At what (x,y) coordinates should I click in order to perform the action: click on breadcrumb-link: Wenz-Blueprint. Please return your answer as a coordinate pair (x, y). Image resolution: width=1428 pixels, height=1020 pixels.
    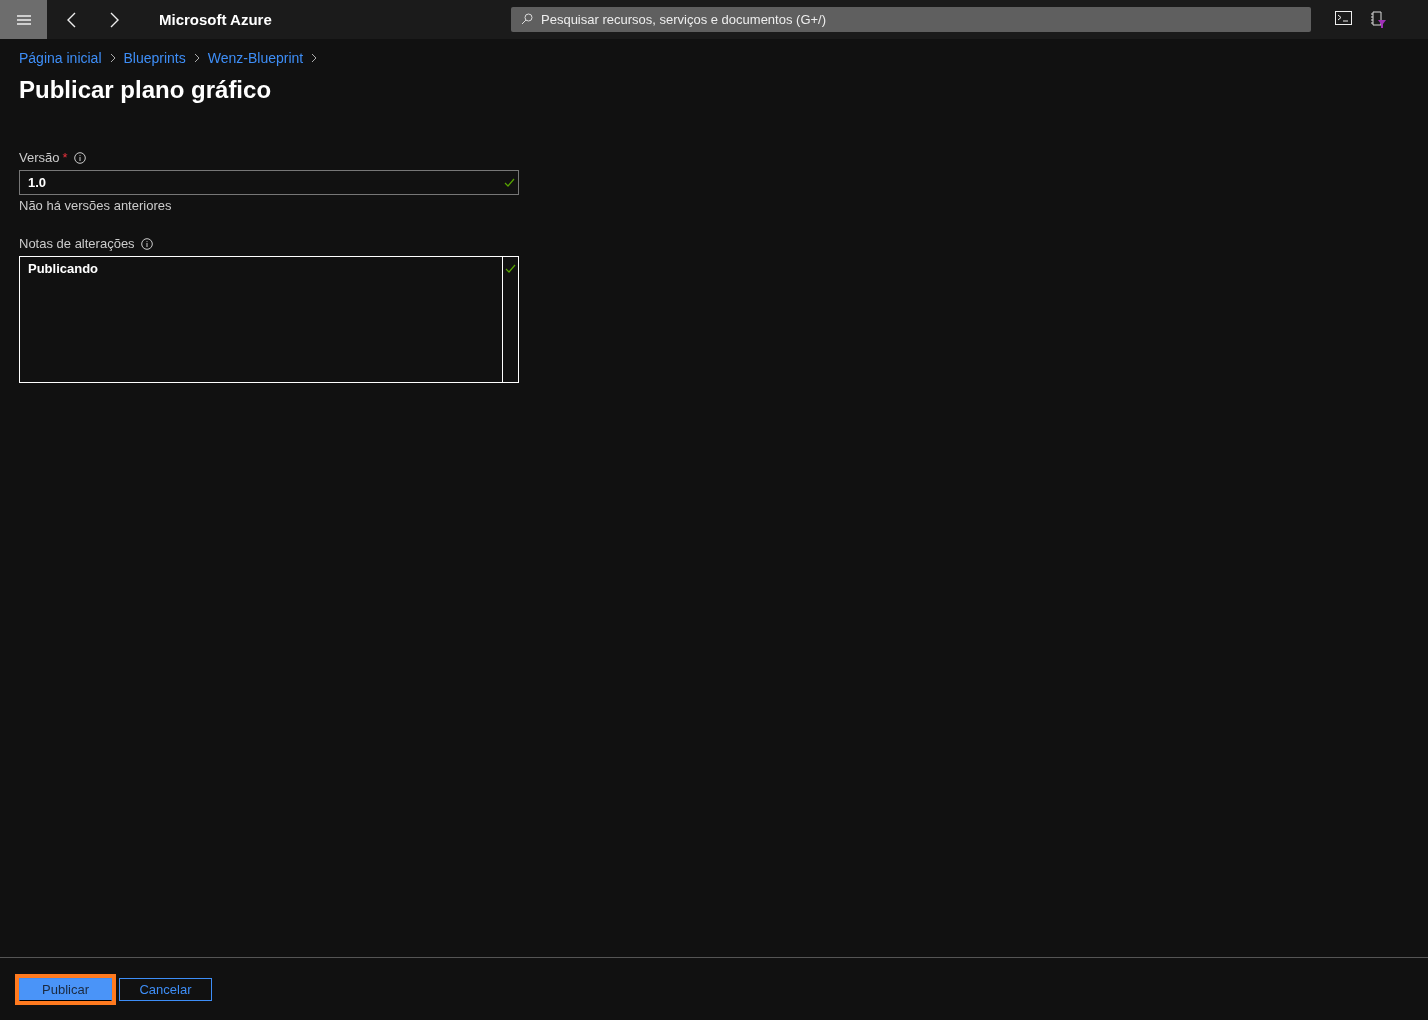
    Looking at the image, I should click on (255, 57).